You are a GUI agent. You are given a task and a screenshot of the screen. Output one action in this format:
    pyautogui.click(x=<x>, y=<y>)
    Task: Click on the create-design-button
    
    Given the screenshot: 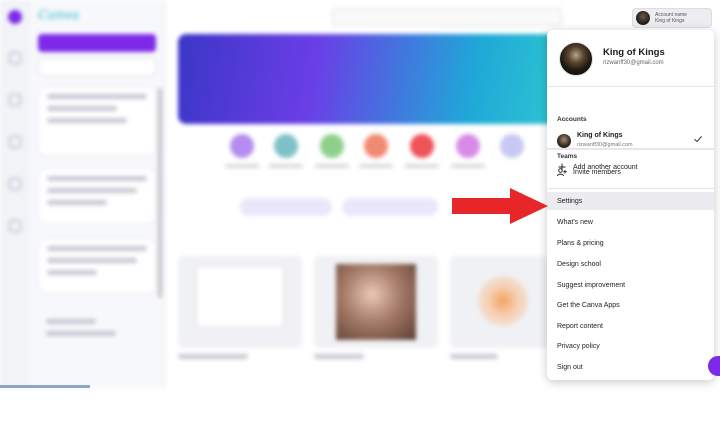 What is the action you would take?
    pyautogui.click(x=97, y=43)
    